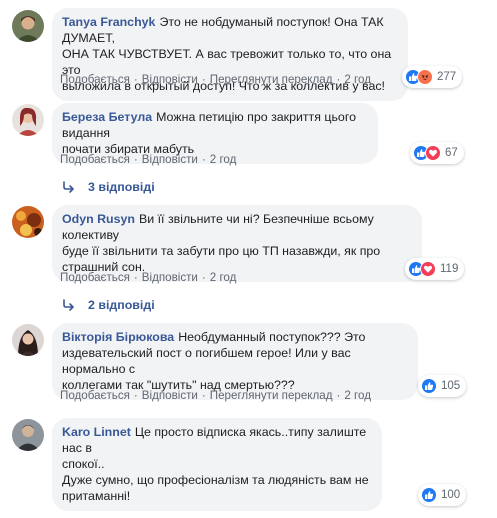  I want to click on comment-author: Karo Linnet, so click(96, 432).